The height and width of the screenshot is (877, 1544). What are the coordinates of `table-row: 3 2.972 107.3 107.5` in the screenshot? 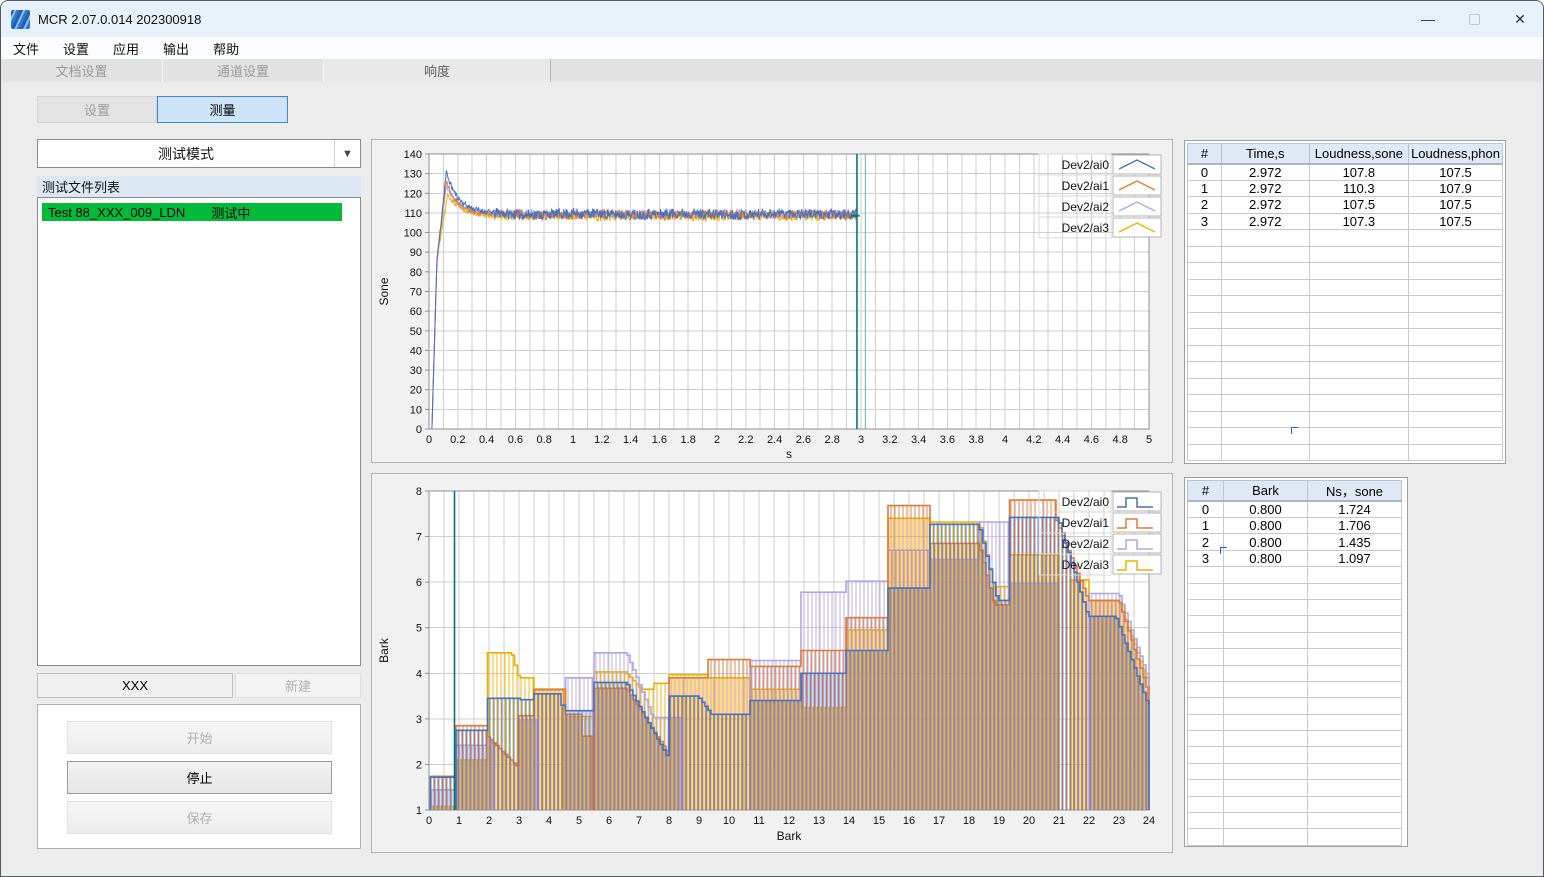 It's located at (1345, 221).